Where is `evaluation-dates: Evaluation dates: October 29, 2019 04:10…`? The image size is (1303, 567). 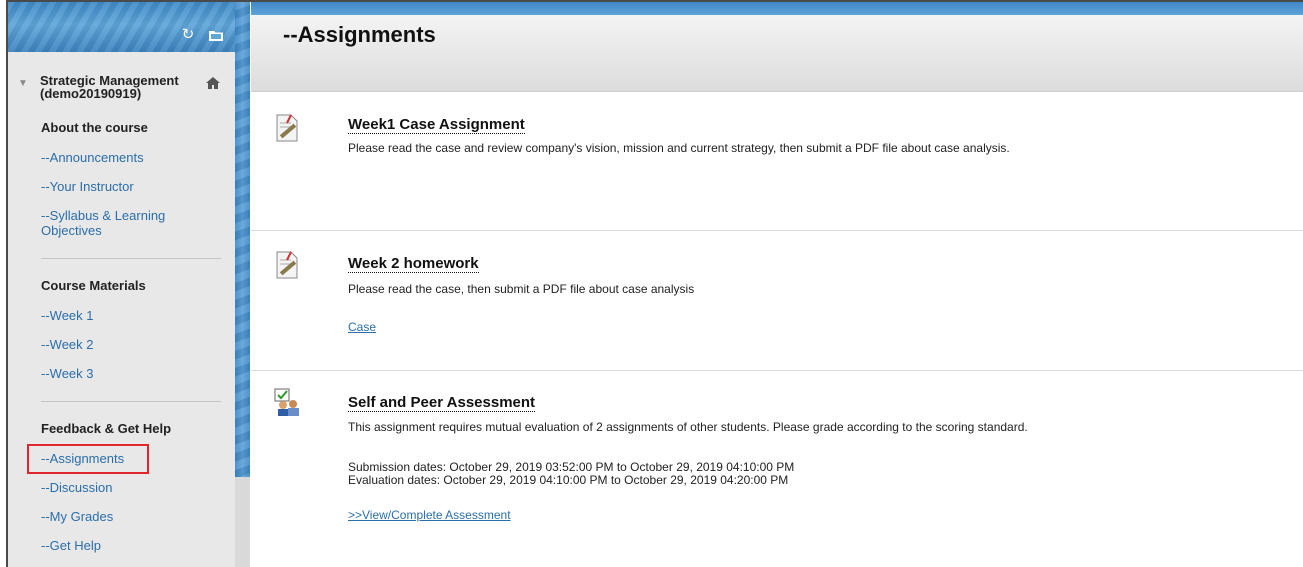 evaluation-dates: Evaluation dates: October 29, 2019 04:10… is located at coordinates (568, 480).